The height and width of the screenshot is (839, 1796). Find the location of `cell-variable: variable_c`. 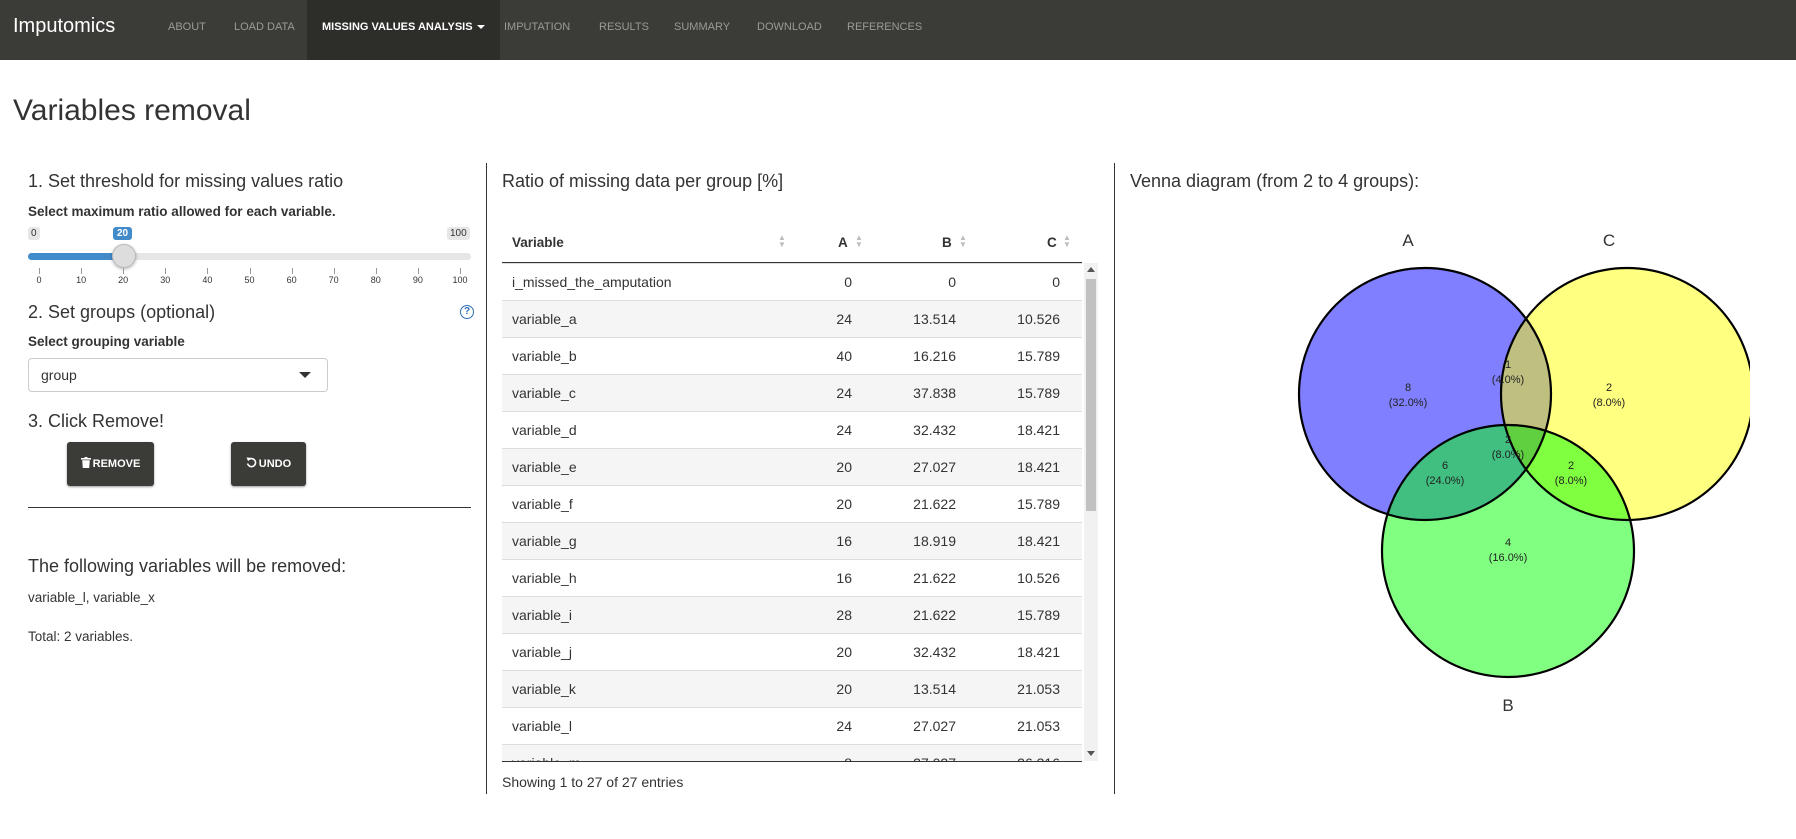

cell-variable: variable_c is located at coordinates (544, 393).